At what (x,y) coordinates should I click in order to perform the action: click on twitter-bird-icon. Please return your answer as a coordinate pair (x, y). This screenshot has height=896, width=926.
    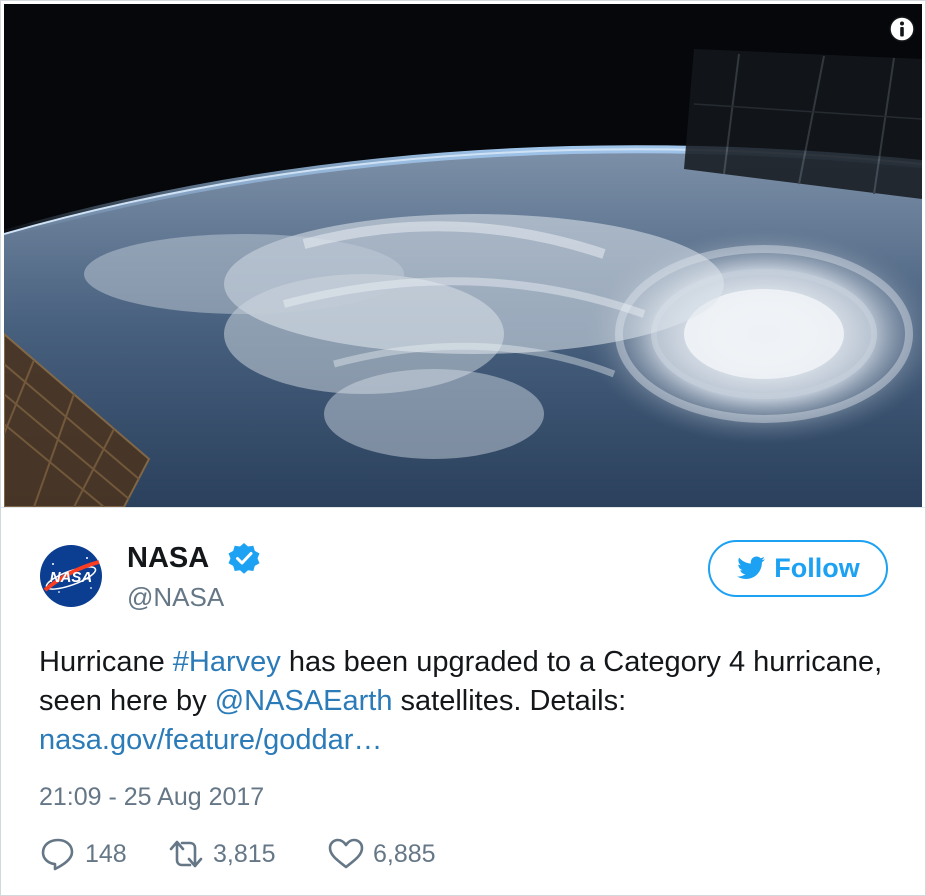
    Looking at the image, I should click on (751, 567).